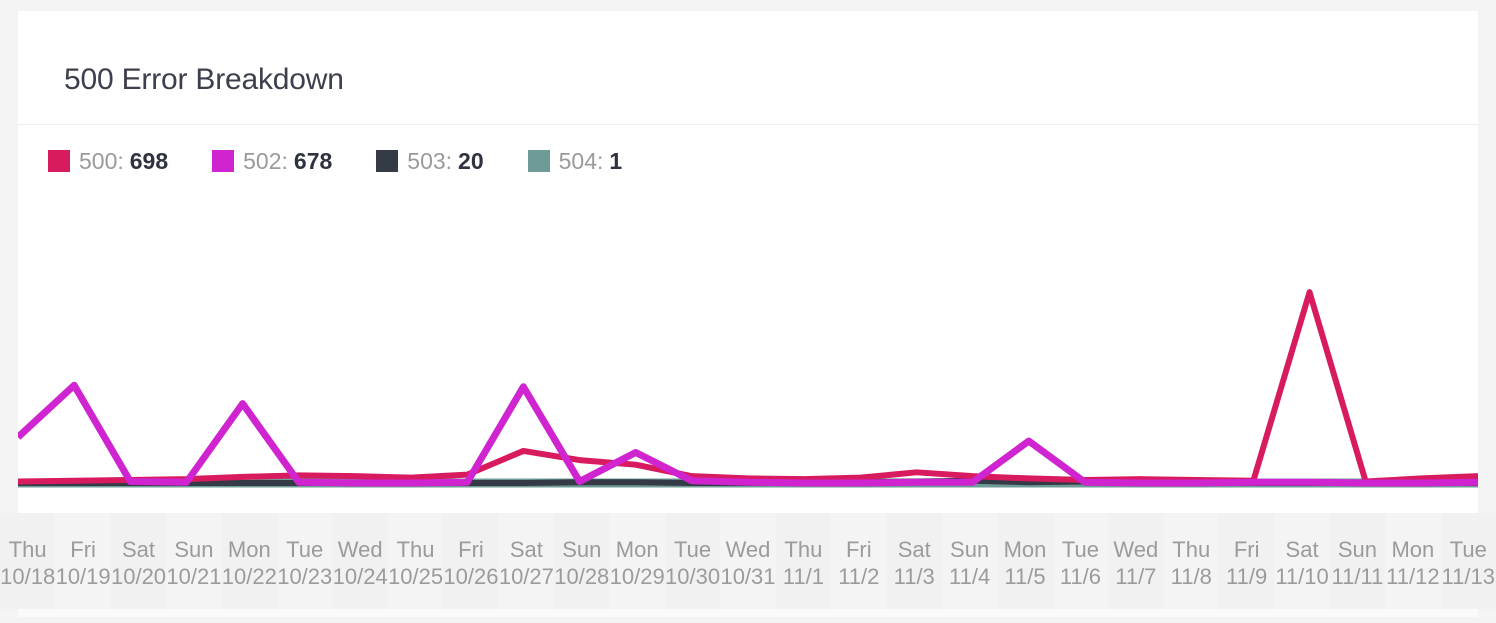  Describe the element at coordinates (748, 613) in the screenshot. I see `card-bottom-strip` at that location.